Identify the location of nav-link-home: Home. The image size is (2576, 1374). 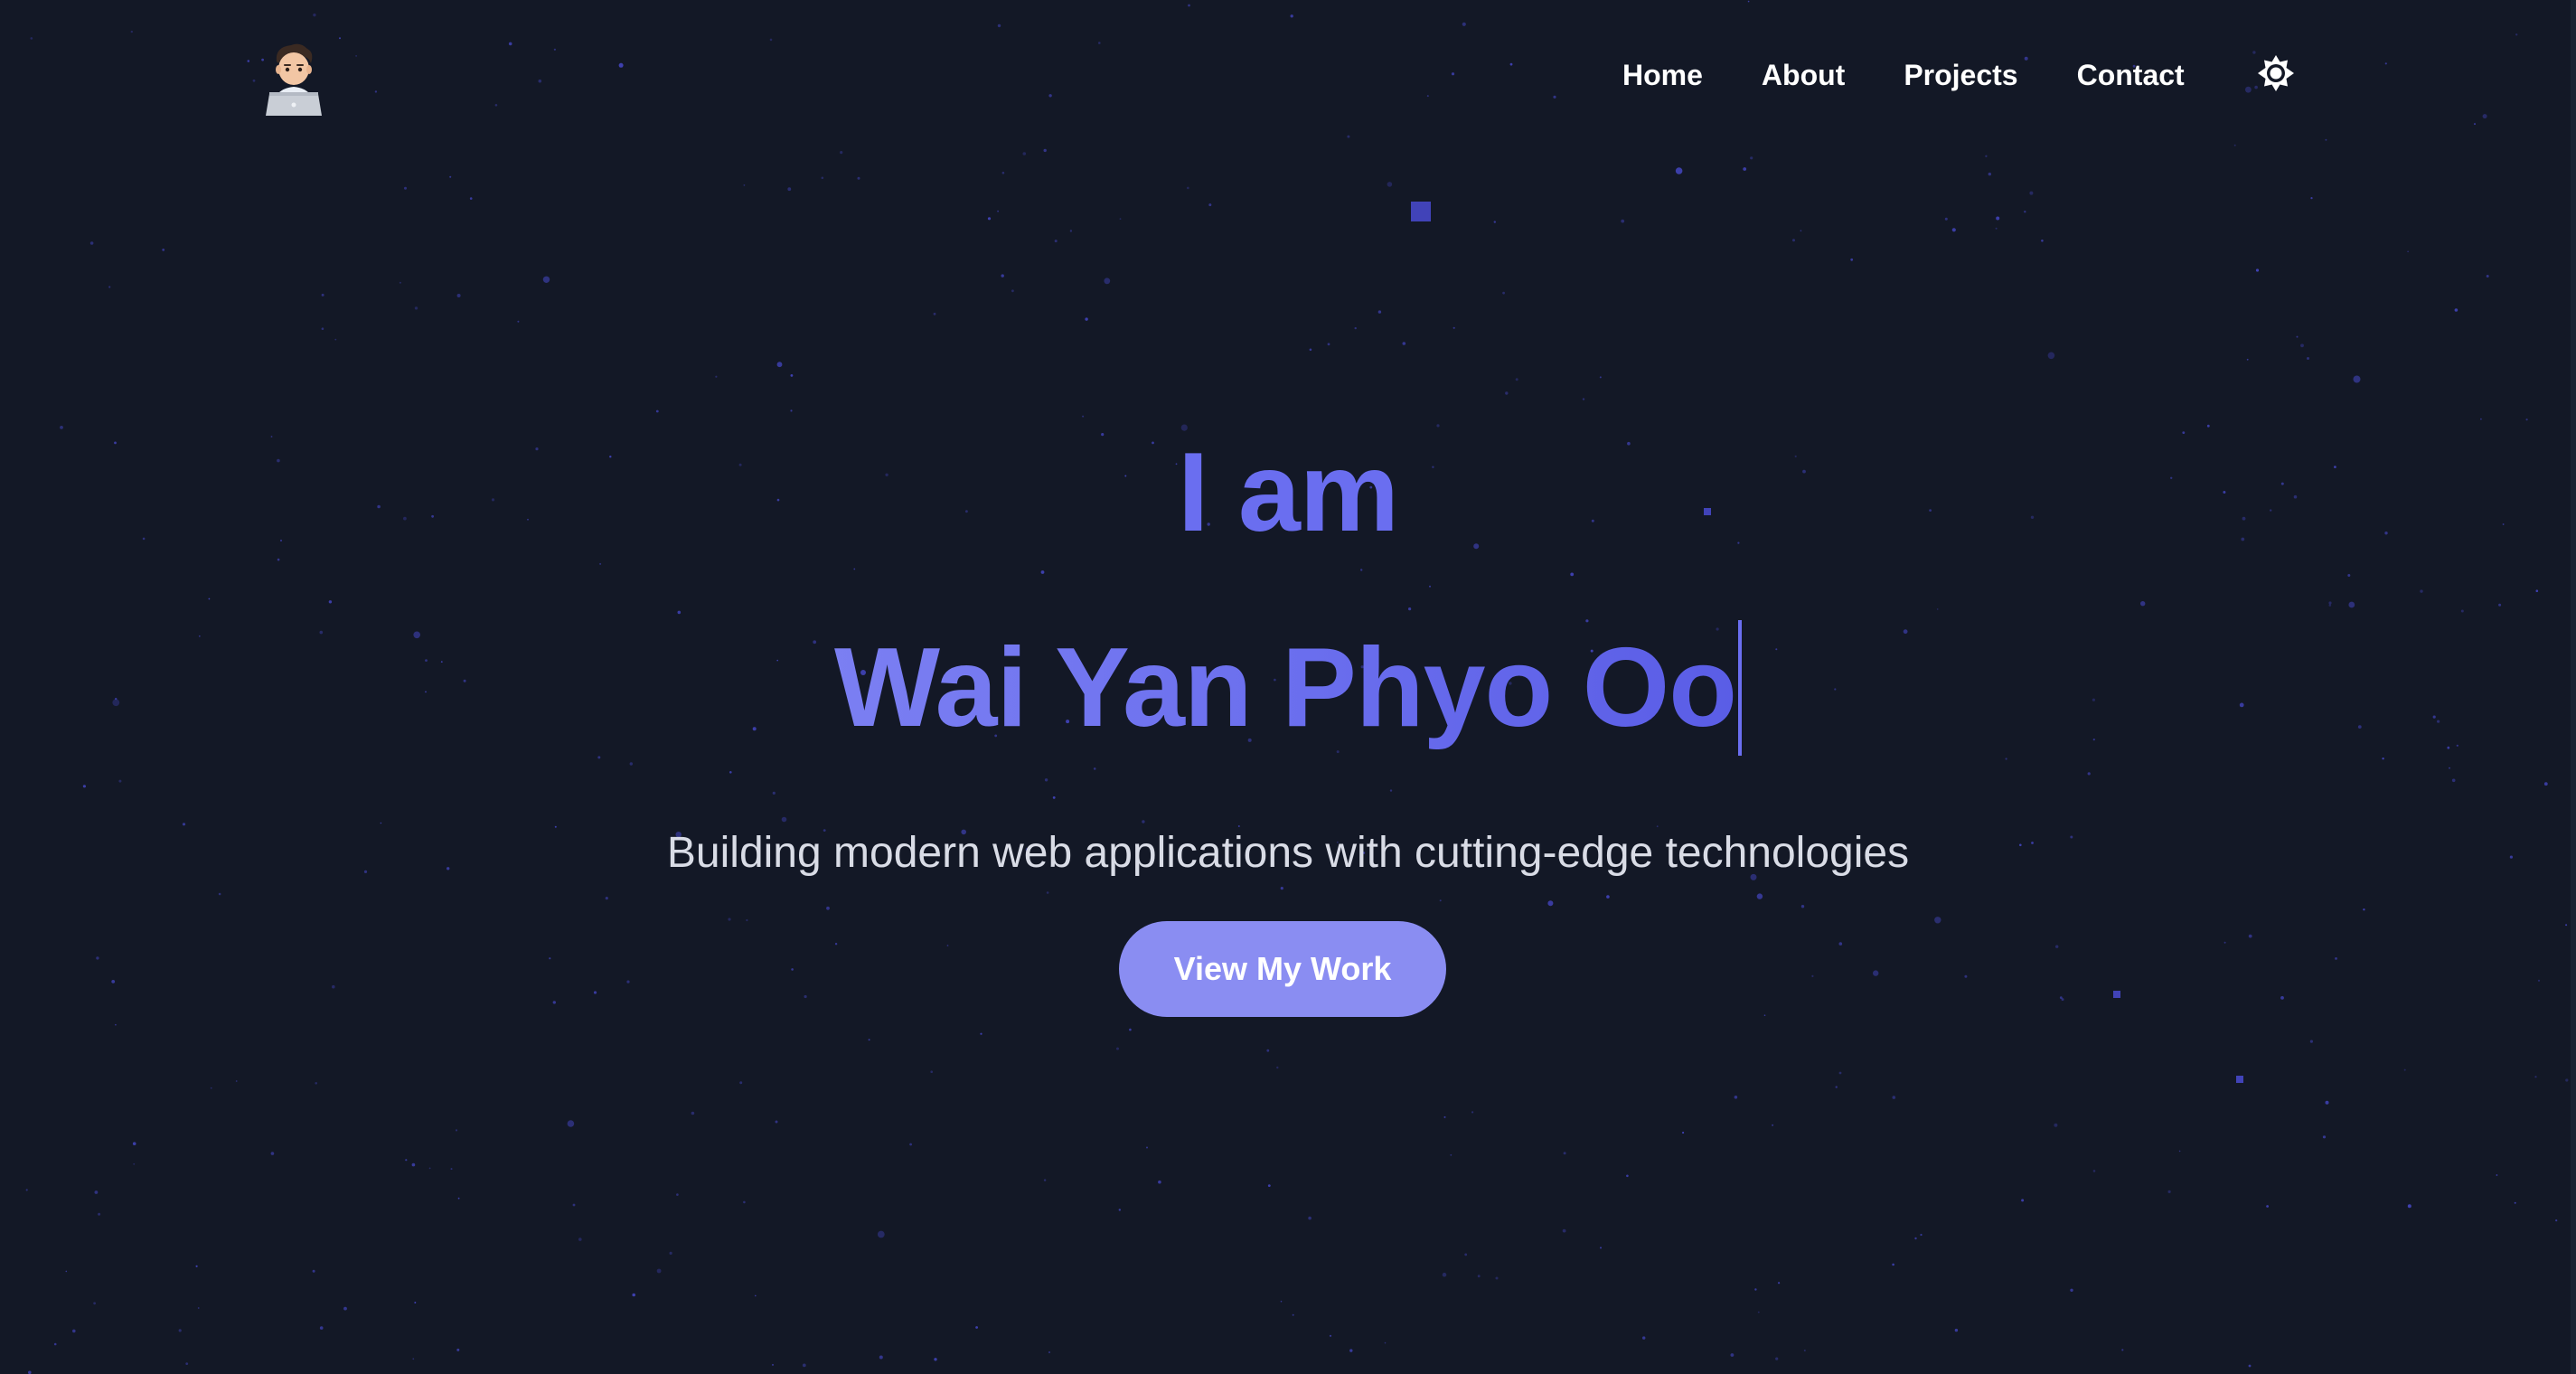
(1663, 75).